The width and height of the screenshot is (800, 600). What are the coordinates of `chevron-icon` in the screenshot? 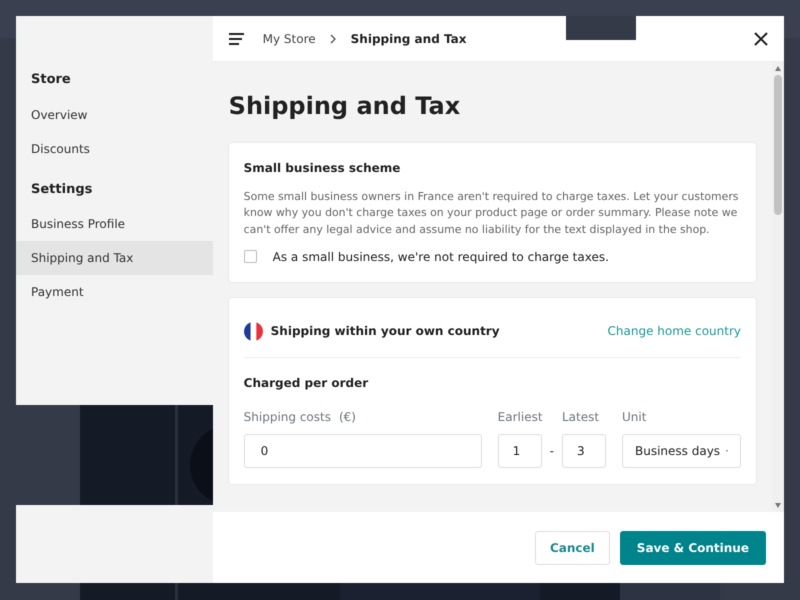 It's located at (333, 39).